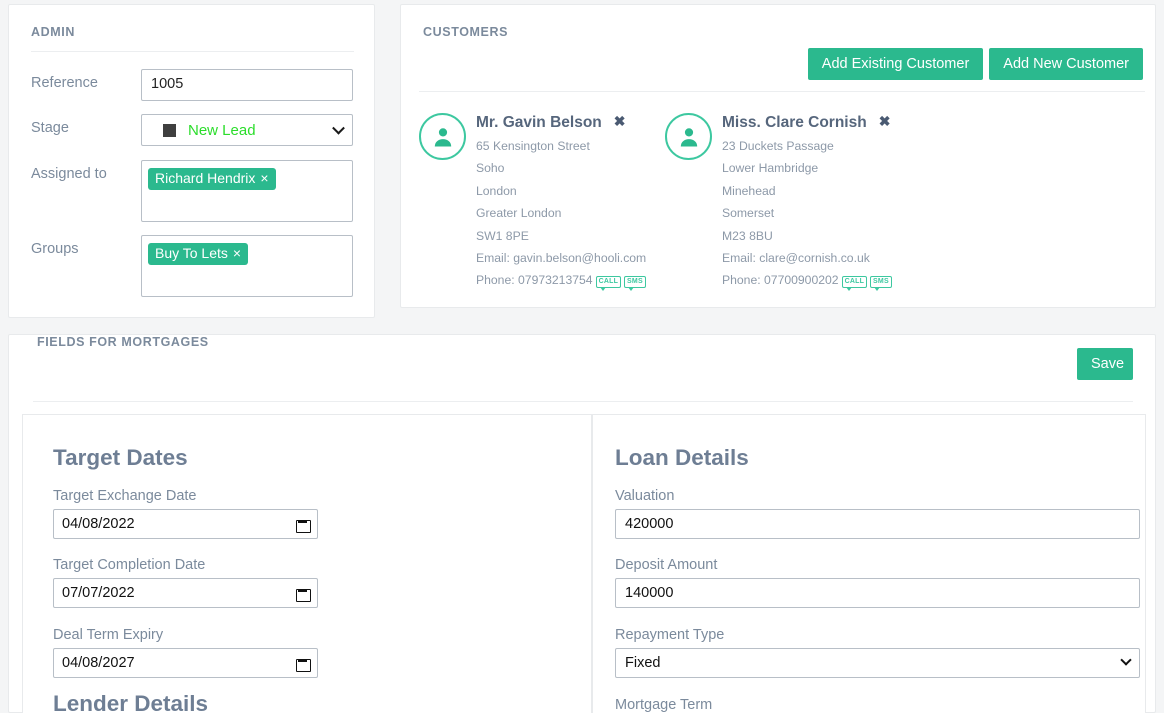  What do you see at coordinates (782, 91) in the screenshot?
I see `customers-divider` at bounding box center [782, 91].